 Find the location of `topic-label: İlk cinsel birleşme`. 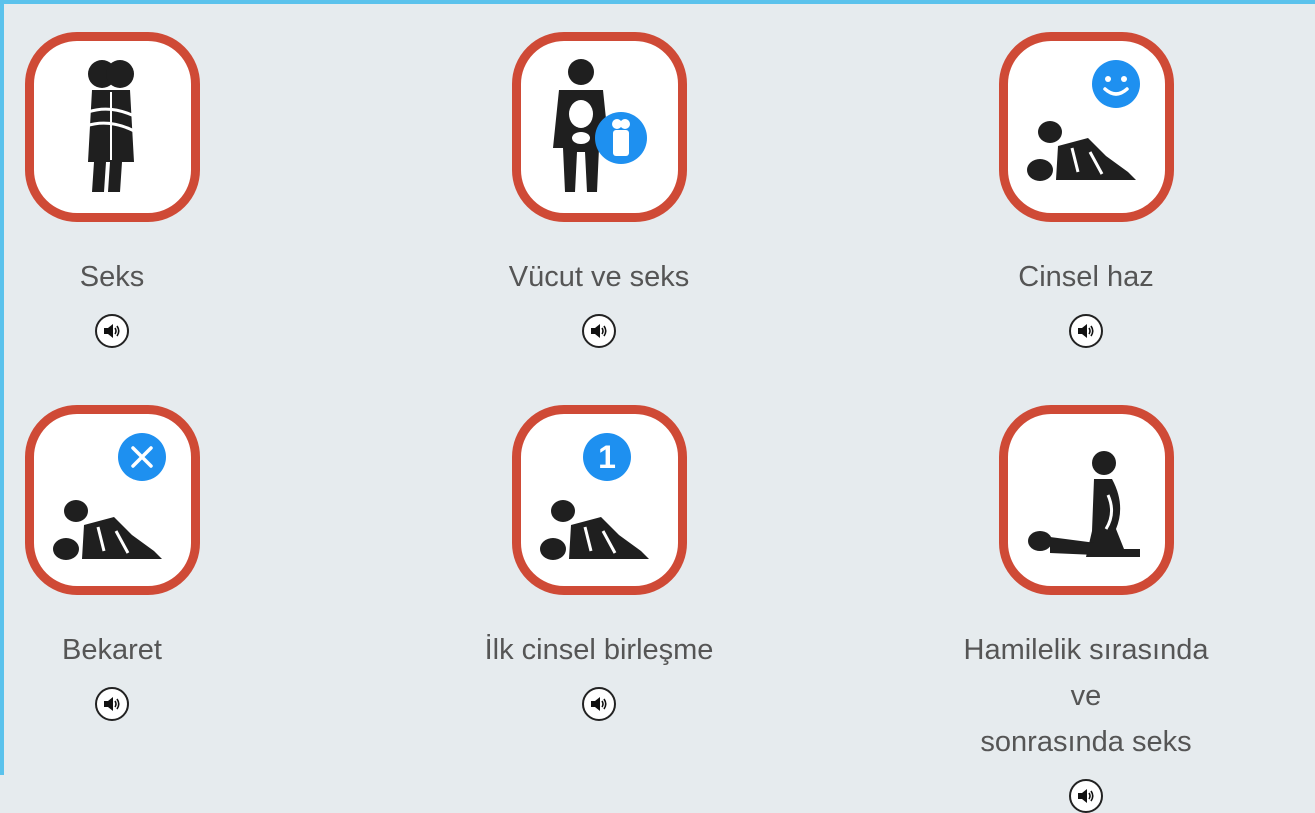

topic-label: İlk cinsel birleşme is located at coordinates (599, 650).